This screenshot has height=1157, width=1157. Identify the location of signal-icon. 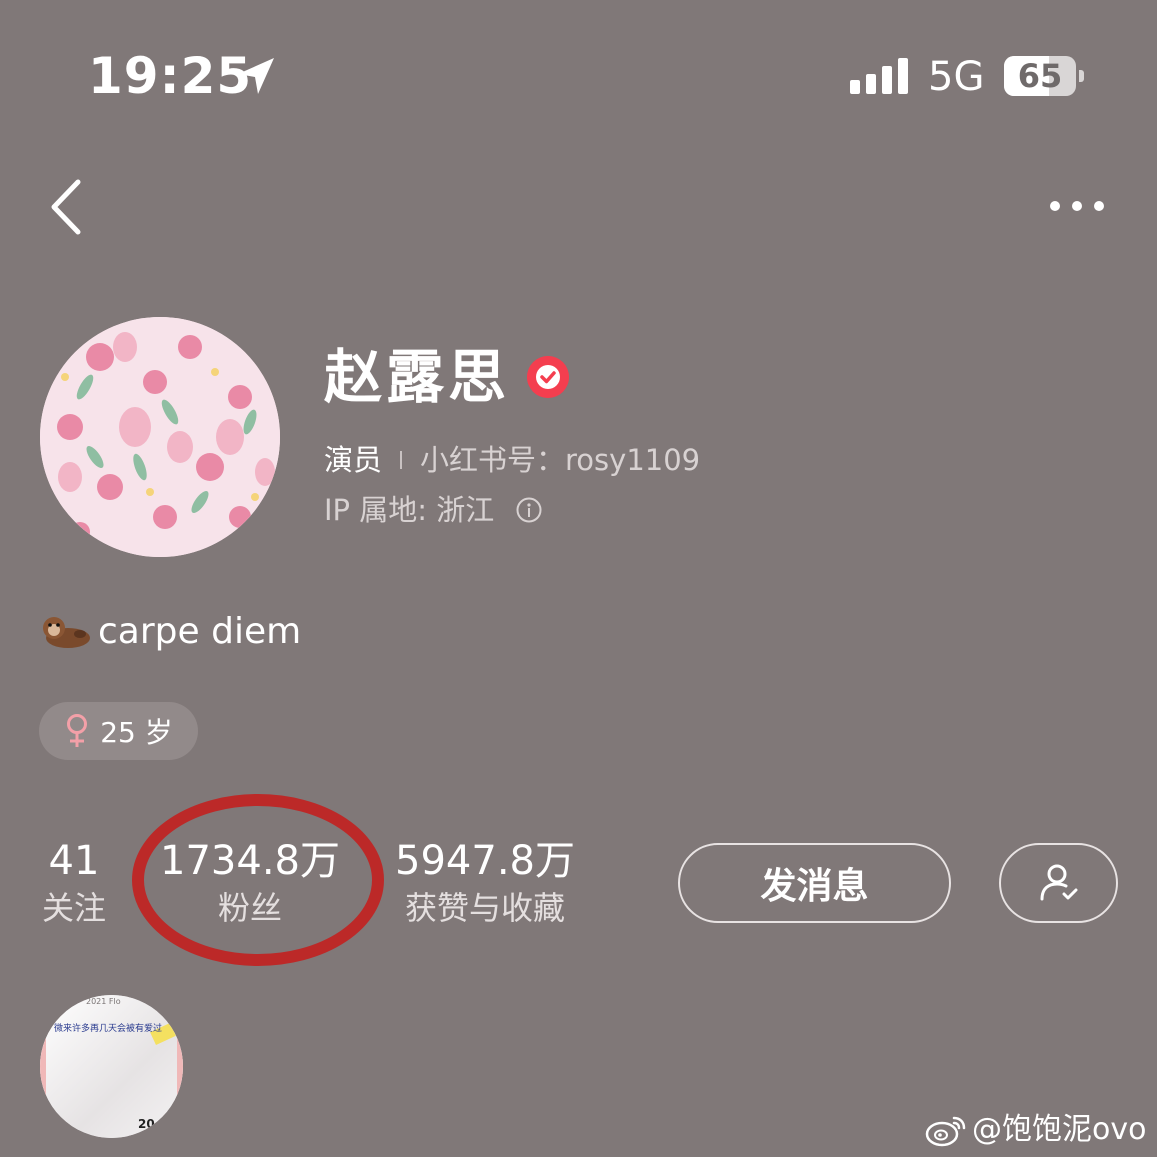
(879, 76).